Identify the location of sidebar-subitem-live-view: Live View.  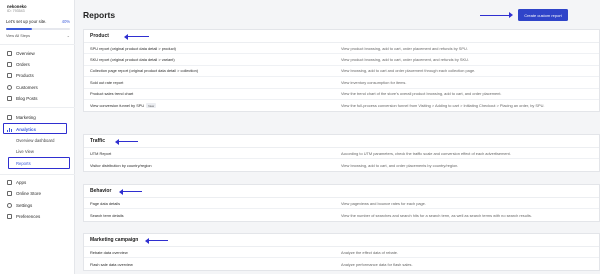
(25, 151).